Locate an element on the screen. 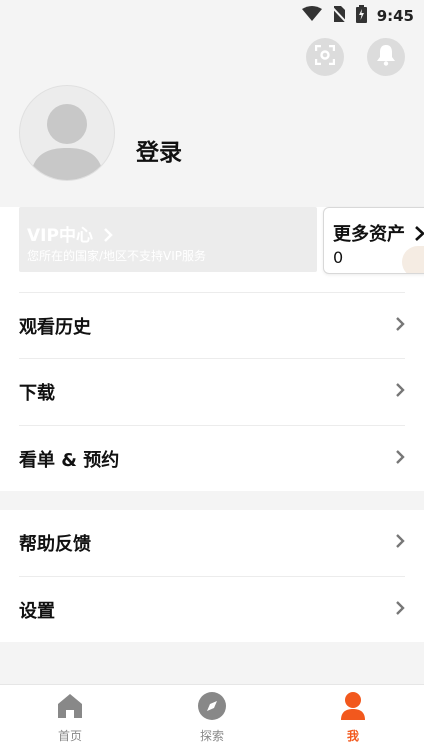 The height and width of the screenshot is (754, 424). scan-button is located at coordinates (325, 57).